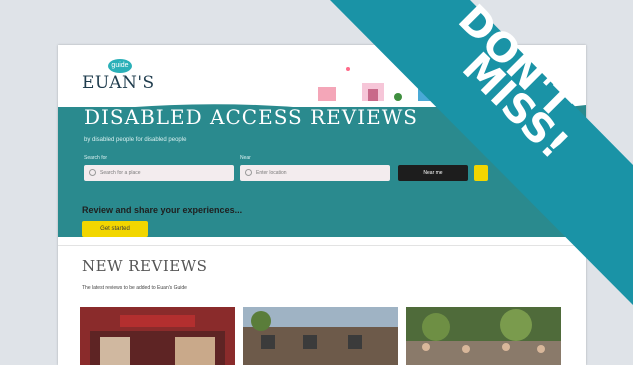 This screenshot has width=633, height=365. I want to click on hero-title: DISABLED ACCESS REVIEWS, so click(251, 117).